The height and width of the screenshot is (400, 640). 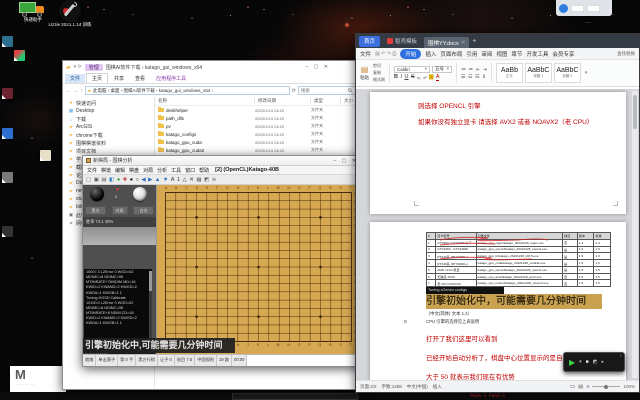 I want to click on strikethrough-button: S, so click(x=413, y=77).